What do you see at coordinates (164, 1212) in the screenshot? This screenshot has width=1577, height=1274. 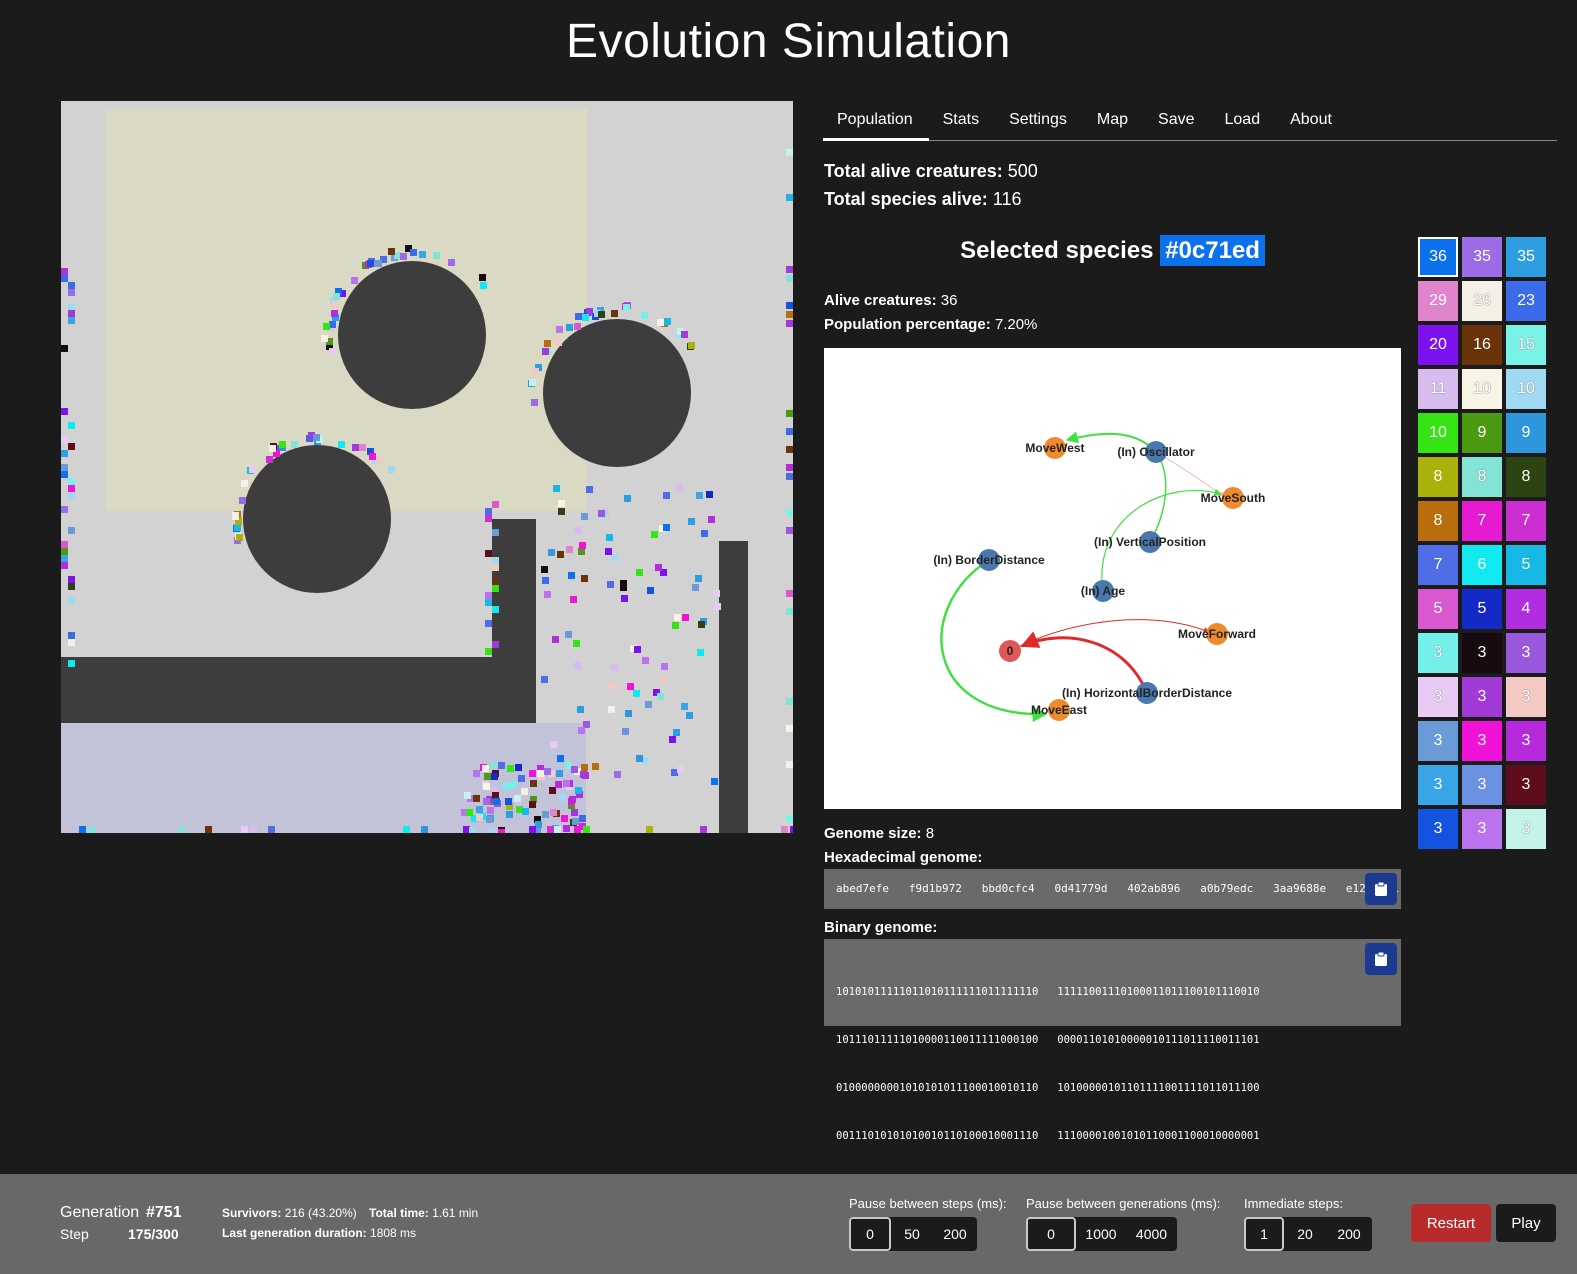 I see `generation-value: #751` at bounding box center [164, 1212].